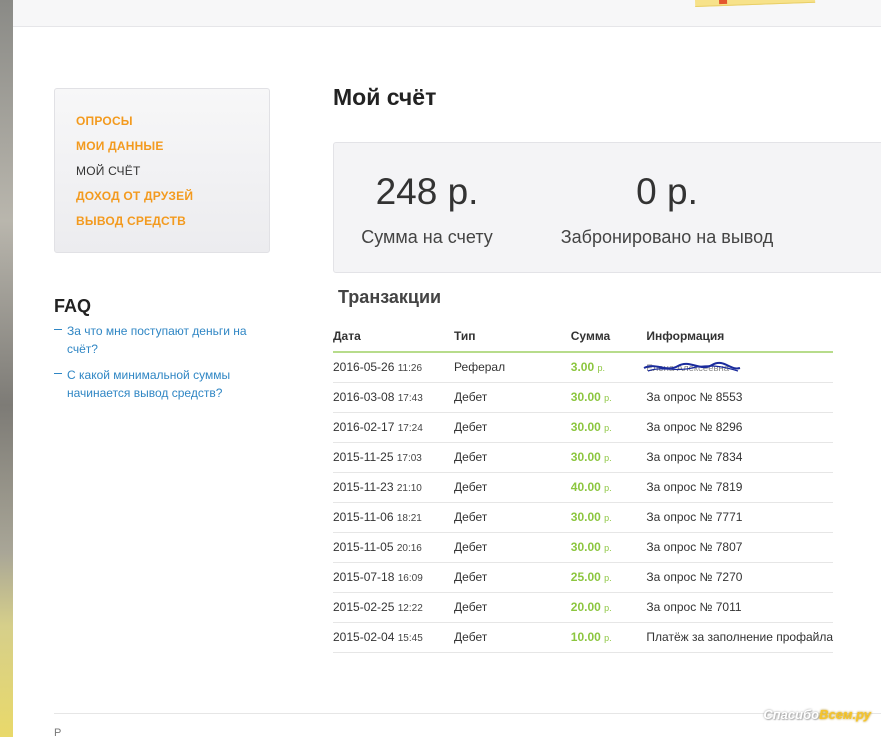  Describe the element at coordinates (394, 397) in the screenshot. I see `cell-date: 2016-03-08 17:43` at that location.